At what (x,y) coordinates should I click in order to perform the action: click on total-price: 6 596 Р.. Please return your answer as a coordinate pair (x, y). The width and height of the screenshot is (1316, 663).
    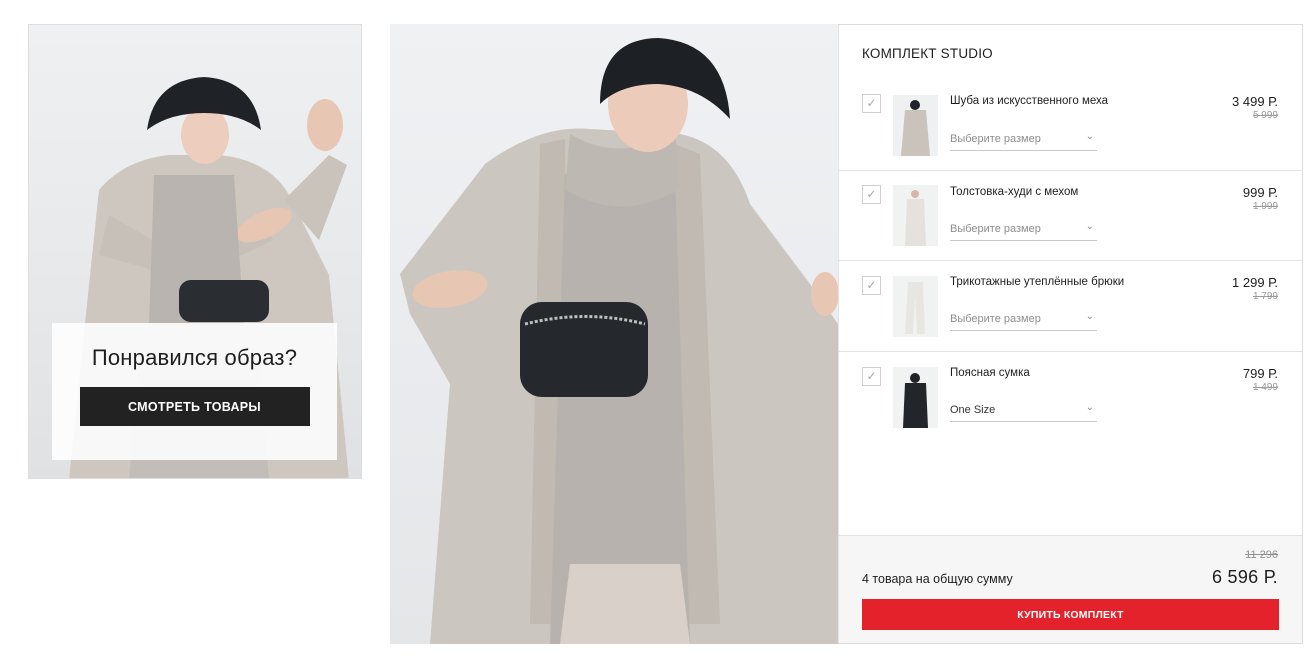
    Looking at the image, I should click on (1244, 577).